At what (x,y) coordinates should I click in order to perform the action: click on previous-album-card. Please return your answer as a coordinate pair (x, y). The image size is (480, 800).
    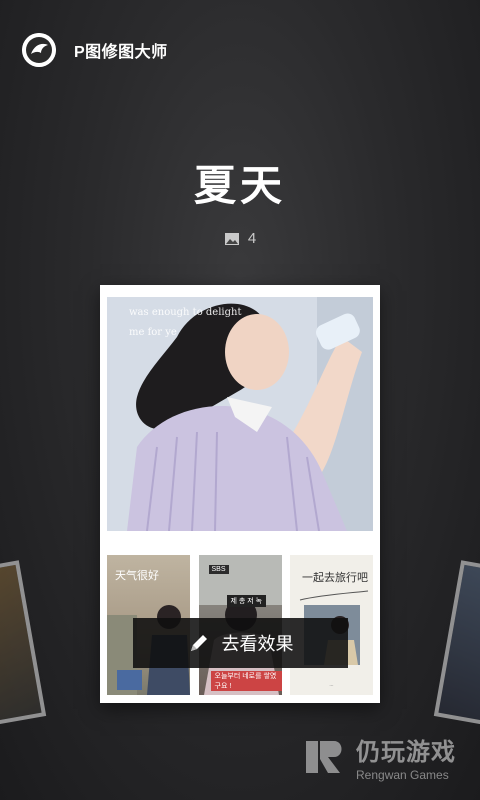
    Looking at the image, I should click on (23, 644).